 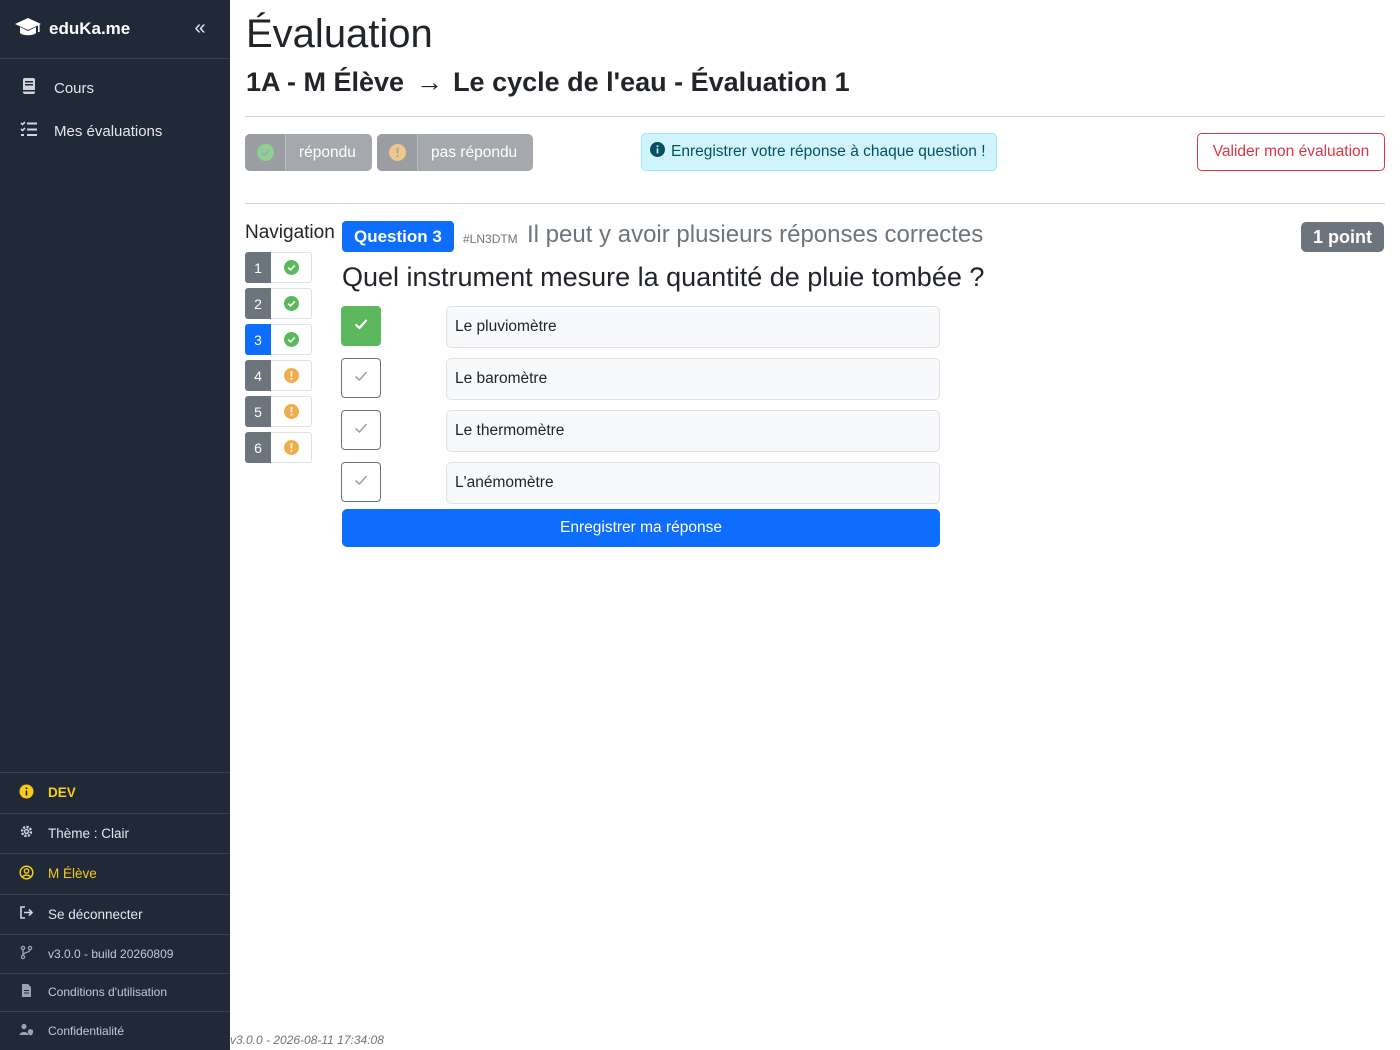 I want to click on legend-unanswered-button: pas répondu, so click(x=455, y=152).